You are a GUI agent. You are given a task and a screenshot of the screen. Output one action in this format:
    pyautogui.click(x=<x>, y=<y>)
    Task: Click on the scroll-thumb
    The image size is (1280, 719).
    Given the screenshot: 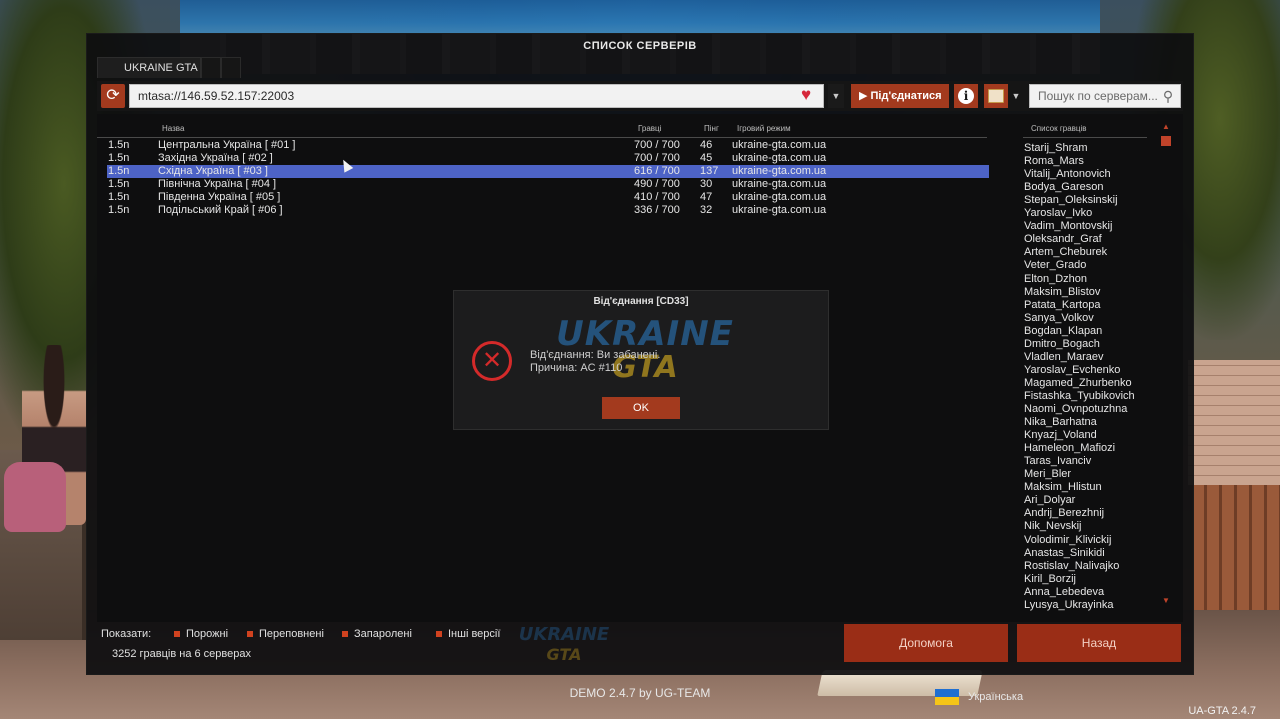 What is the action you would take?
    pyautogui.click(x=1166, y=141)
    